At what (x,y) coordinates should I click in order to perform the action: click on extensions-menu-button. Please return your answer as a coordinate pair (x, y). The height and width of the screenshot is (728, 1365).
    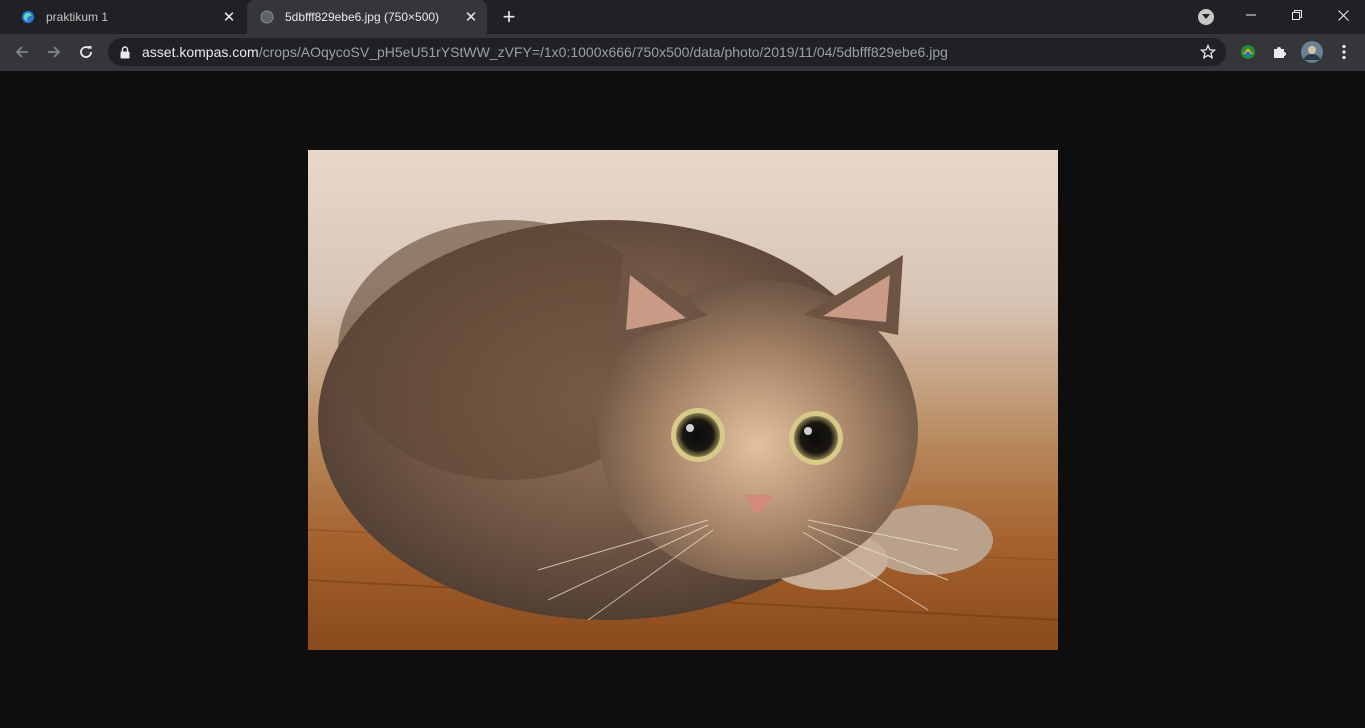
    Looking at the image, I should click on (1280, 52).